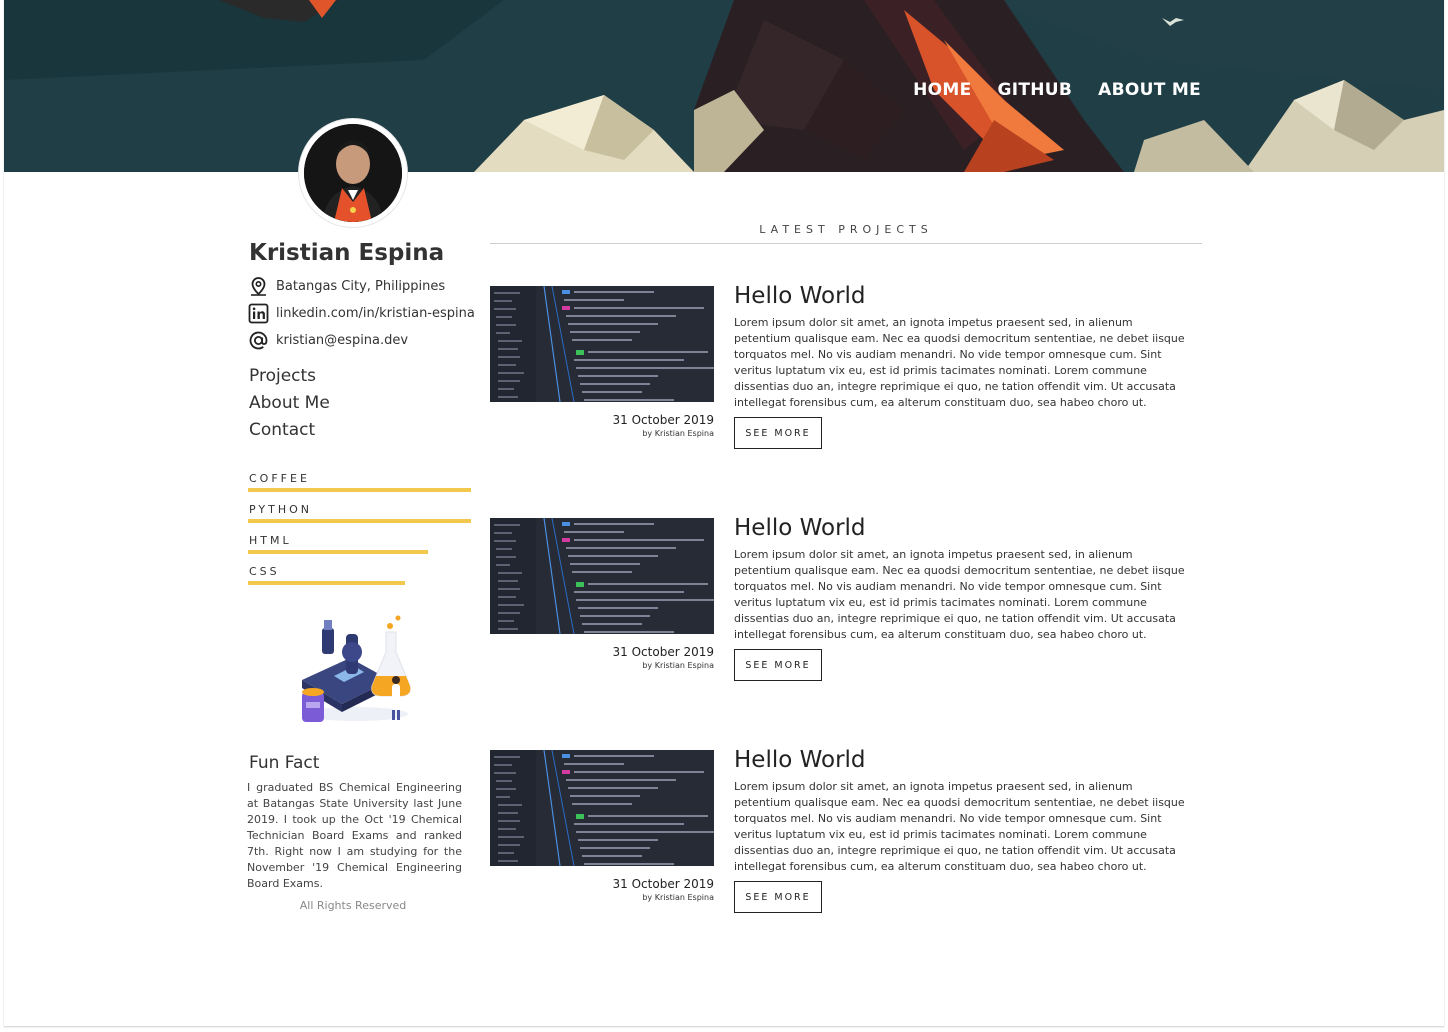 This screenshot has height=1032, width=1448. What do you see at coordinates (338, 544) in the screenshot?
I see `skill-html: HTML` at bounding box center [338, 544].